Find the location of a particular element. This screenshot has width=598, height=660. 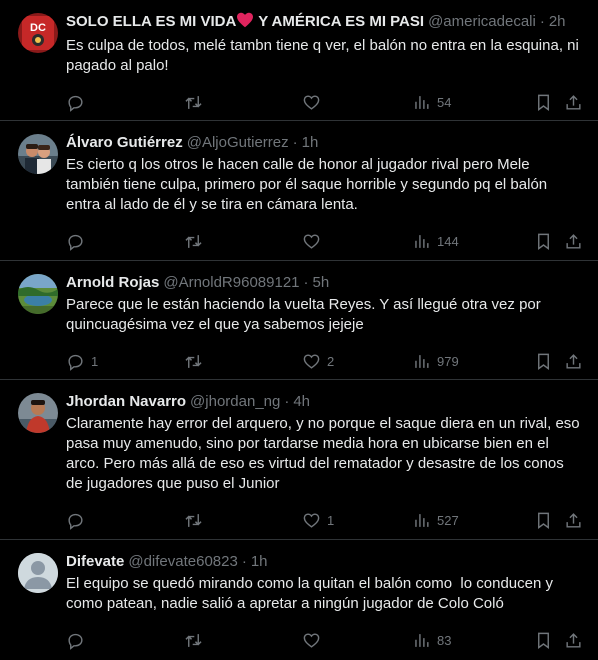

reply-button: 1 is located at coordinates (125, 361).